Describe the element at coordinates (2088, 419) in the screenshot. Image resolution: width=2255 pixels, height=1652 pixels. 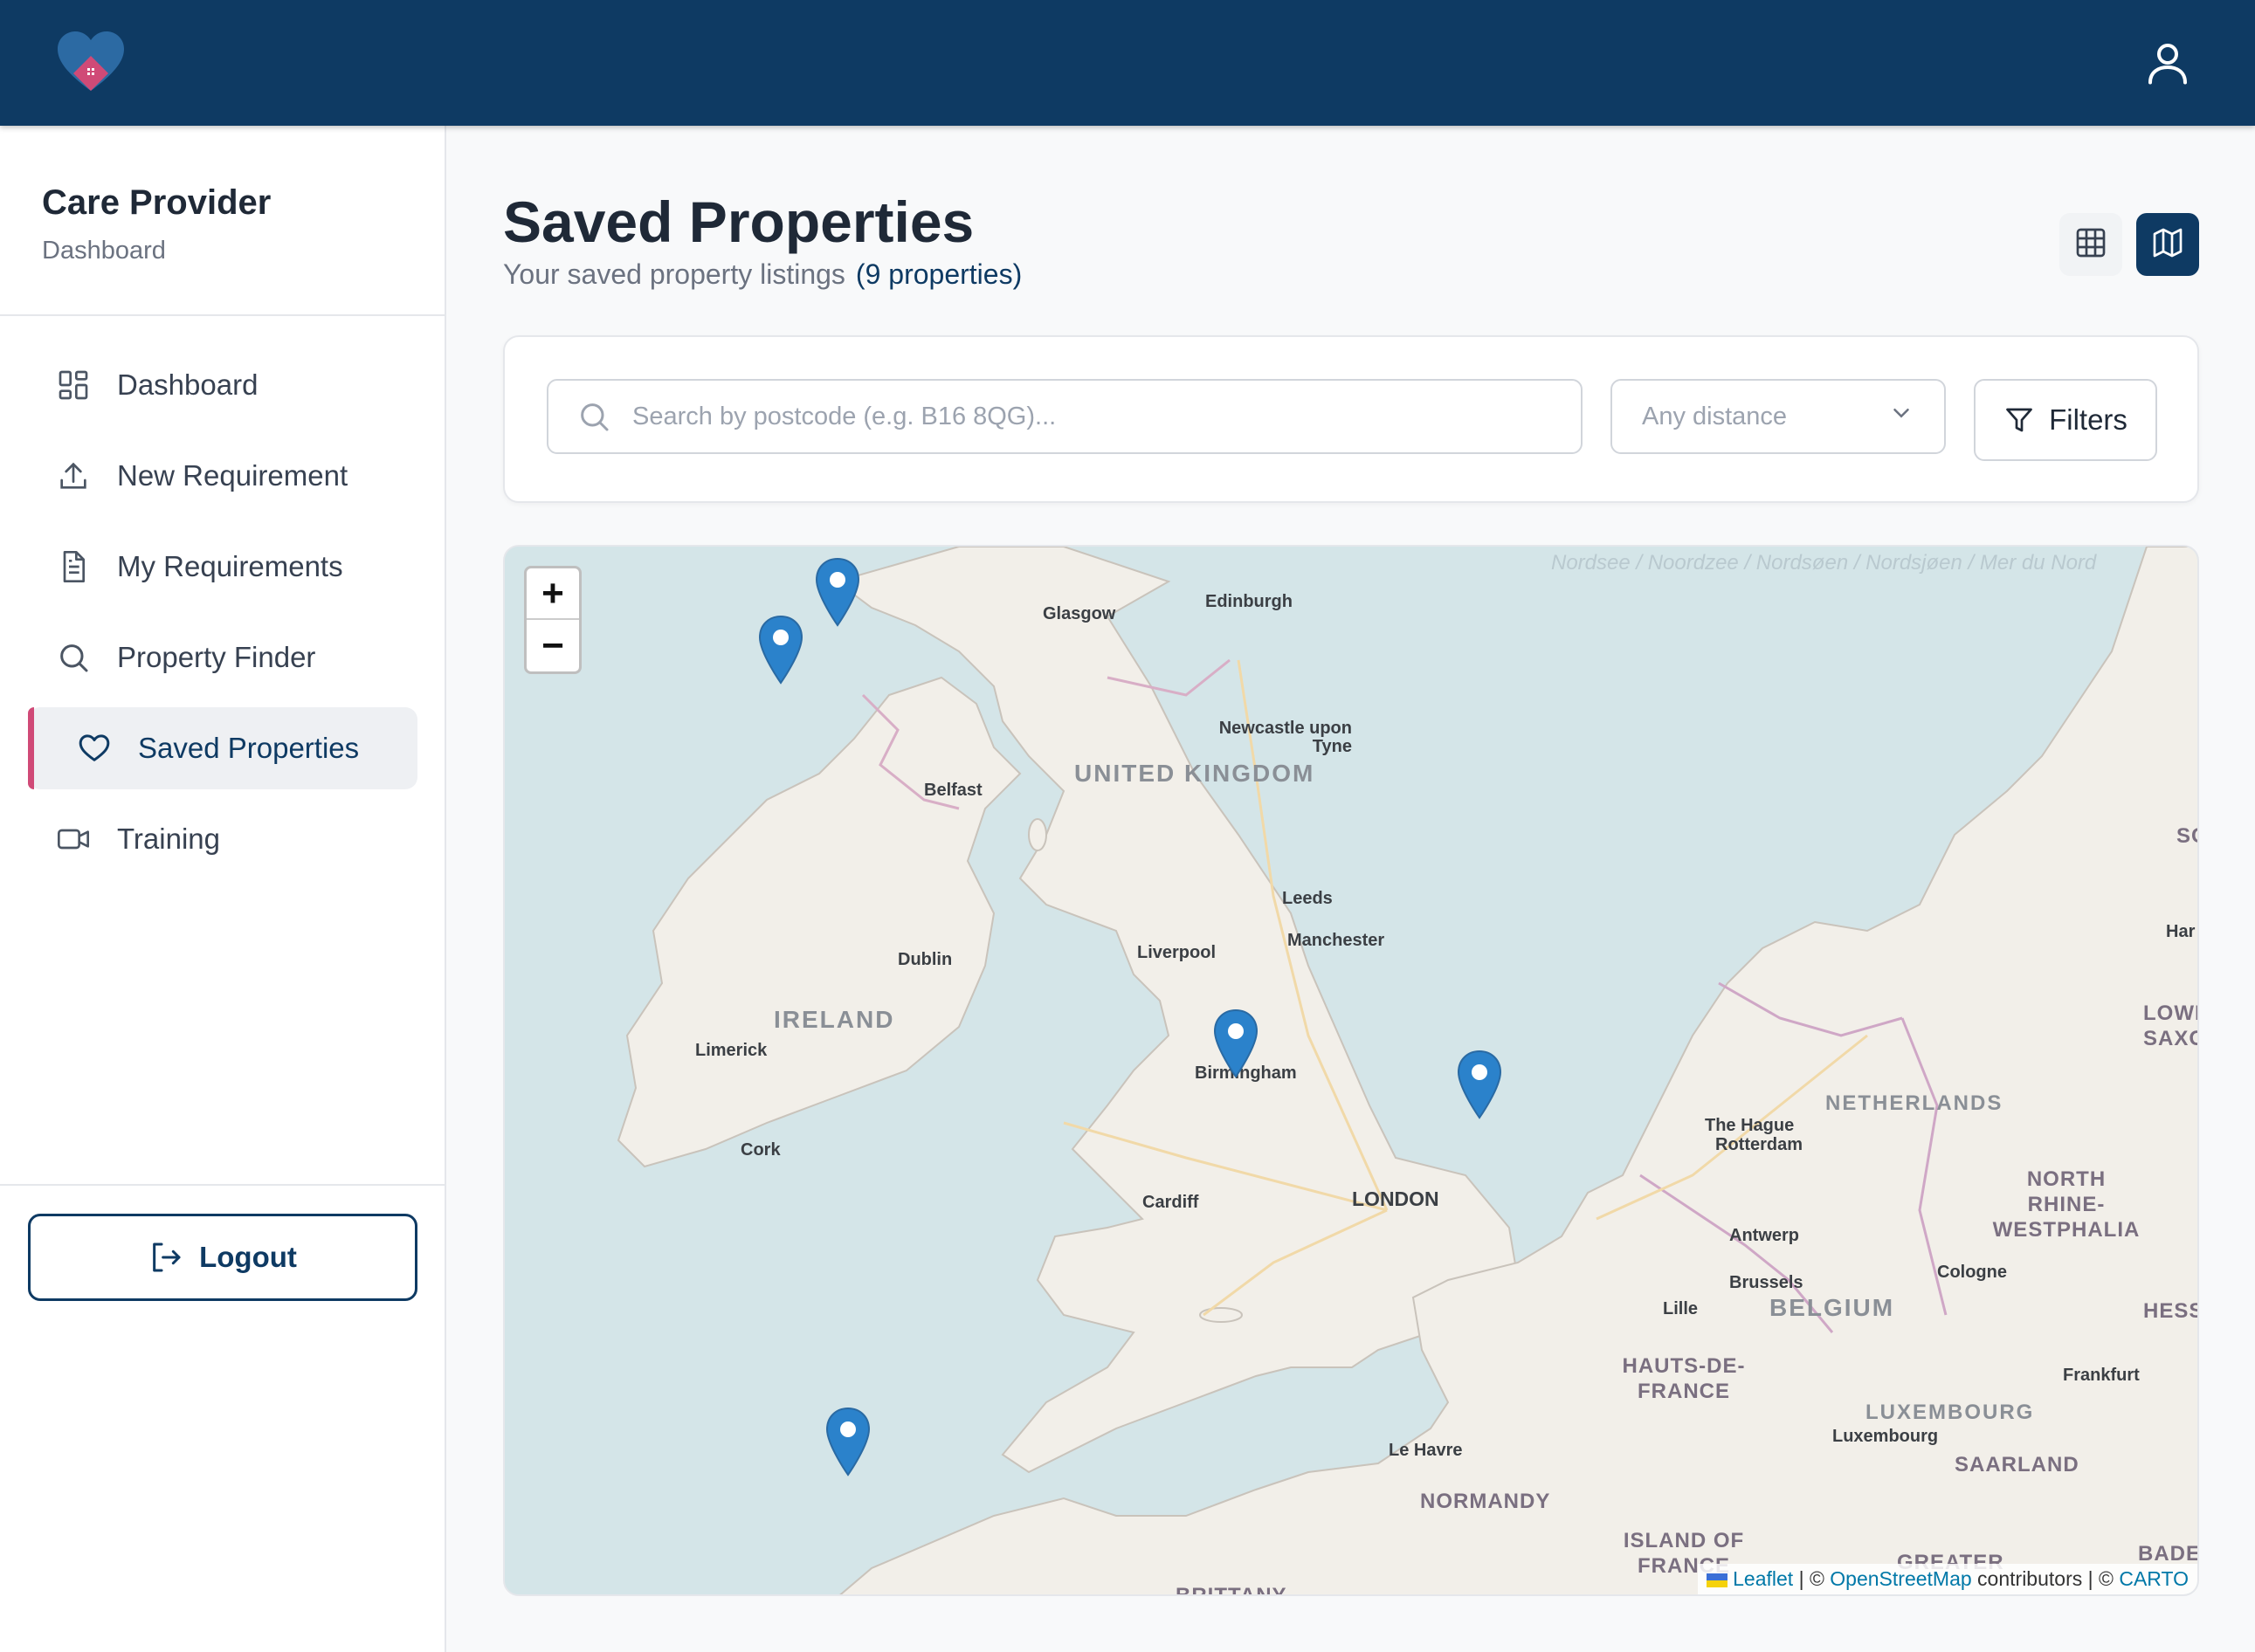
I see `filters-label: Filters` at that location.